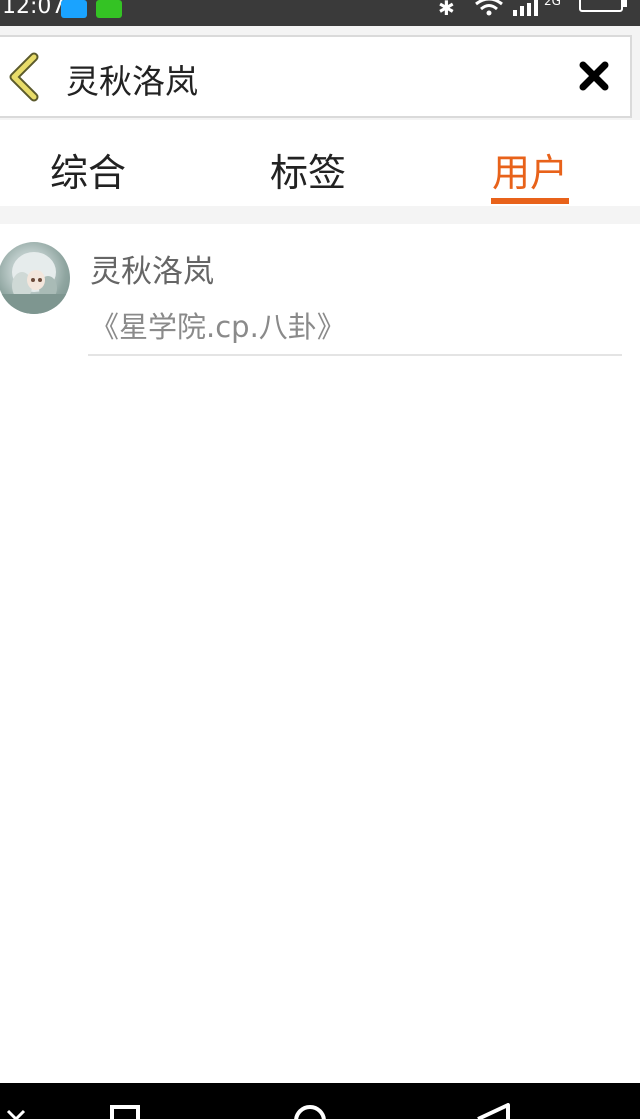 The height and width of the screenshot is (1119, 640). I want to click on bluetooth-icon: ✱, so click(446, 10).